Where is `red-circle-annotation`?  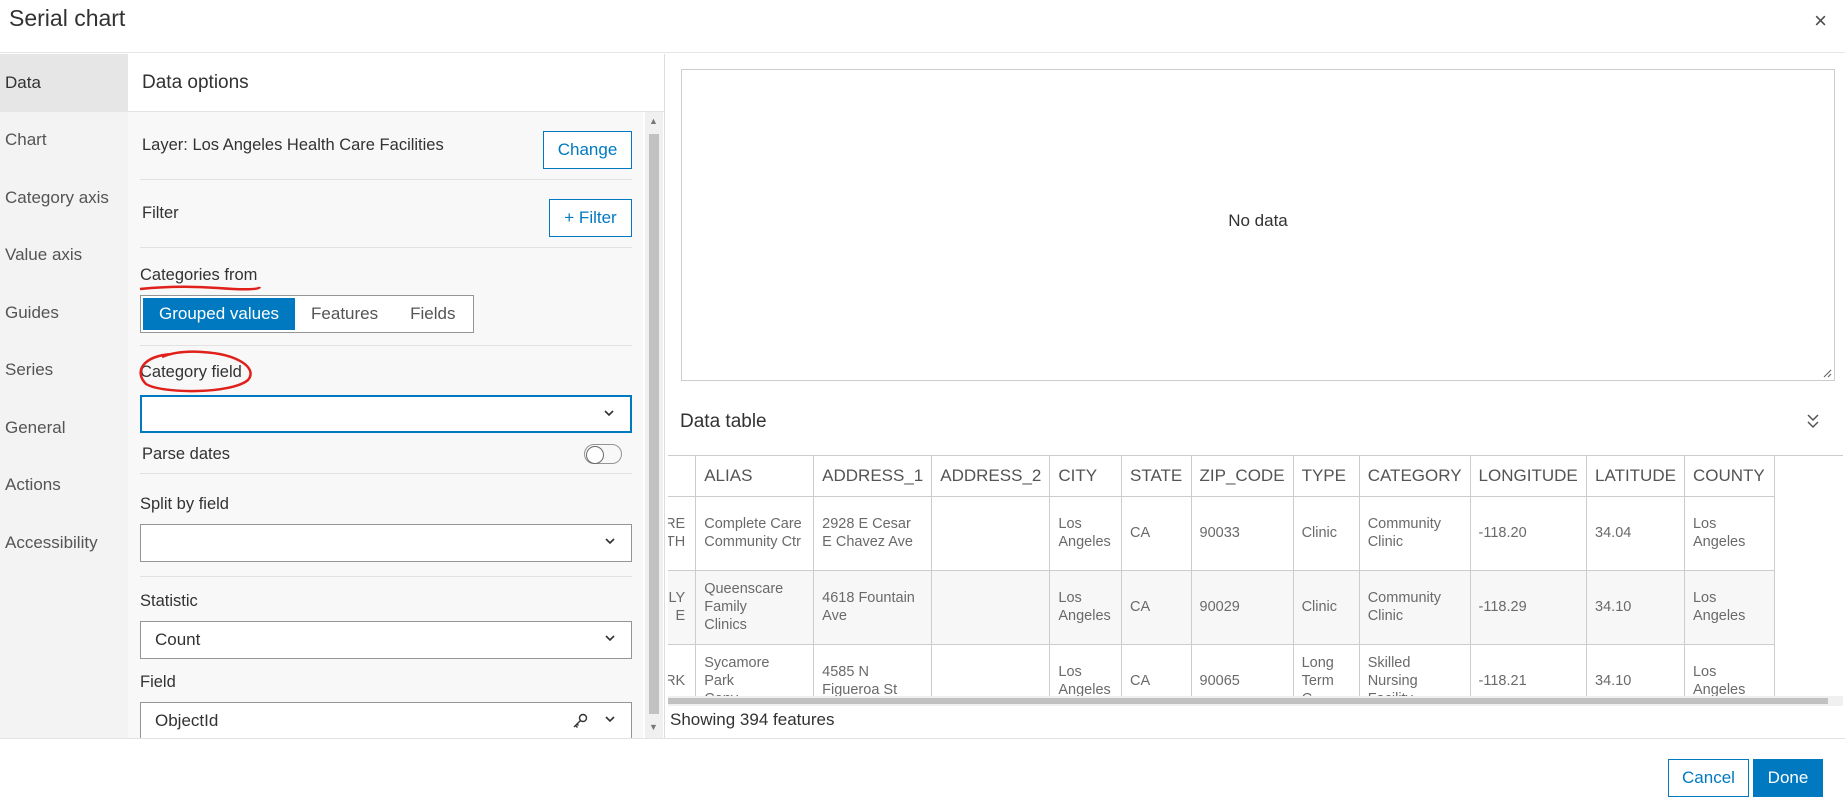 red-circle-annotation is located at coordinates (195, 371).